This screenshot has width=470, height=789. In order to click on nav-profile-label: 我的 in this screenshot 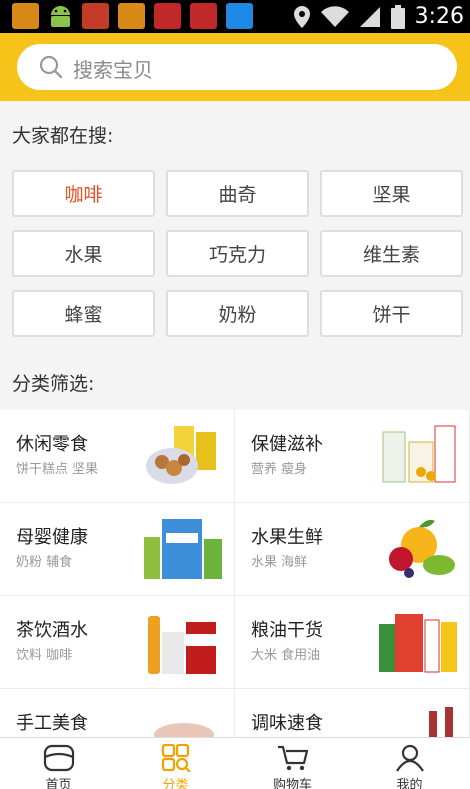, I will do `click(409, 783)`.